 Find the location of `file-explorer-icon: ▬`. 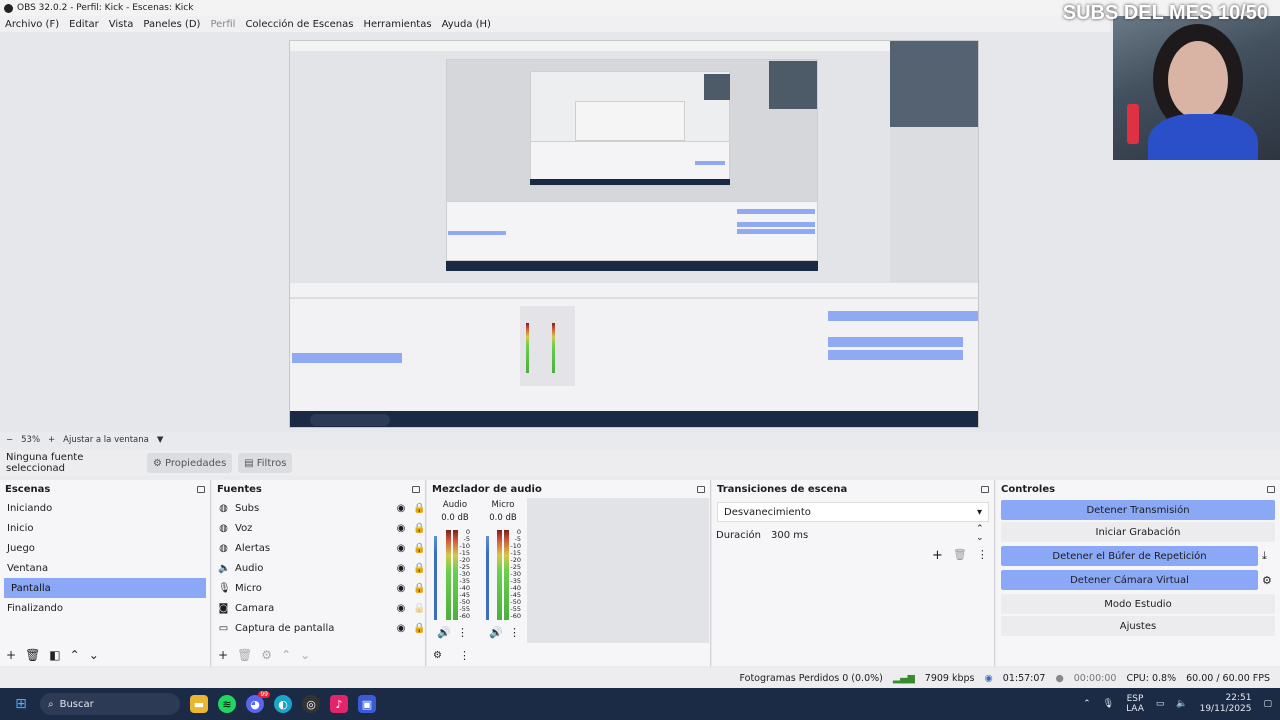

file-explorer-icon: ▬ is located at coordinates (199, 704).